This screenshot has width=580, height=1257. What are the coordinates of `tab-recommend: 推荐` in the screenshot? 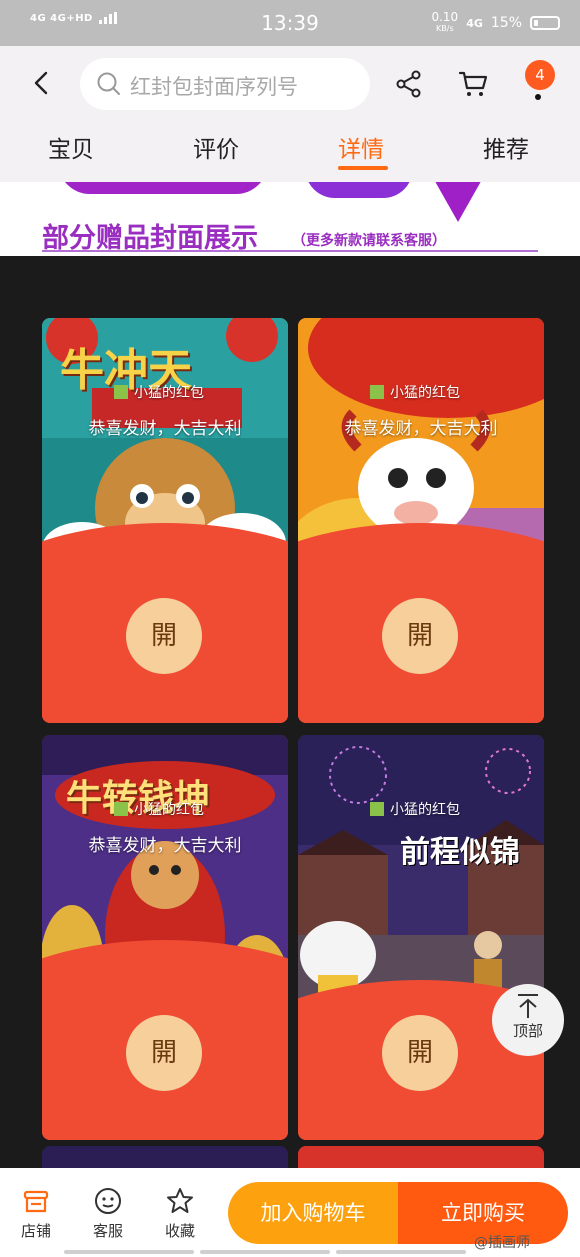 It's located at (506, 147).